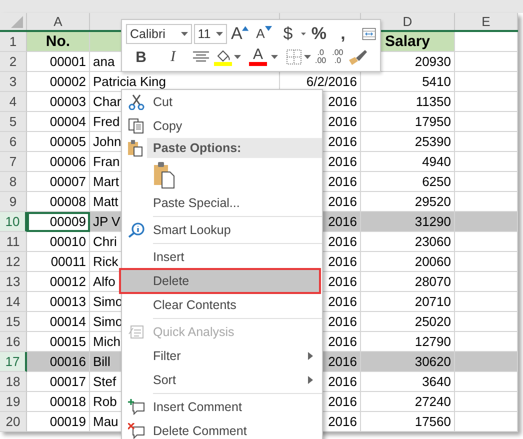 This screenshot has height=439, width=523. Describe the element at coordinates (135, 148) in the screenshot. I see `clipboard-icon` at that location.